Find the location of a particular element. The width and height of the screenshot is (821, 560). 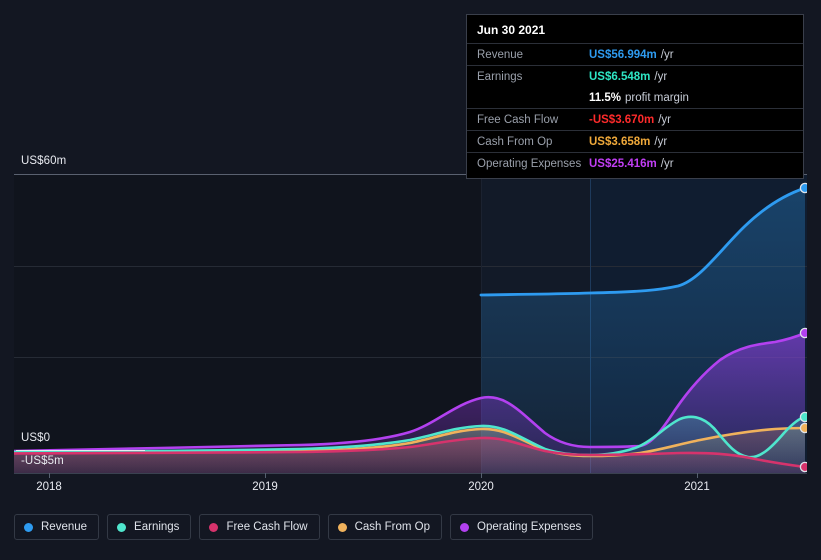

x-axis-label-2021: 2021 is located at coordinates (697, 487).